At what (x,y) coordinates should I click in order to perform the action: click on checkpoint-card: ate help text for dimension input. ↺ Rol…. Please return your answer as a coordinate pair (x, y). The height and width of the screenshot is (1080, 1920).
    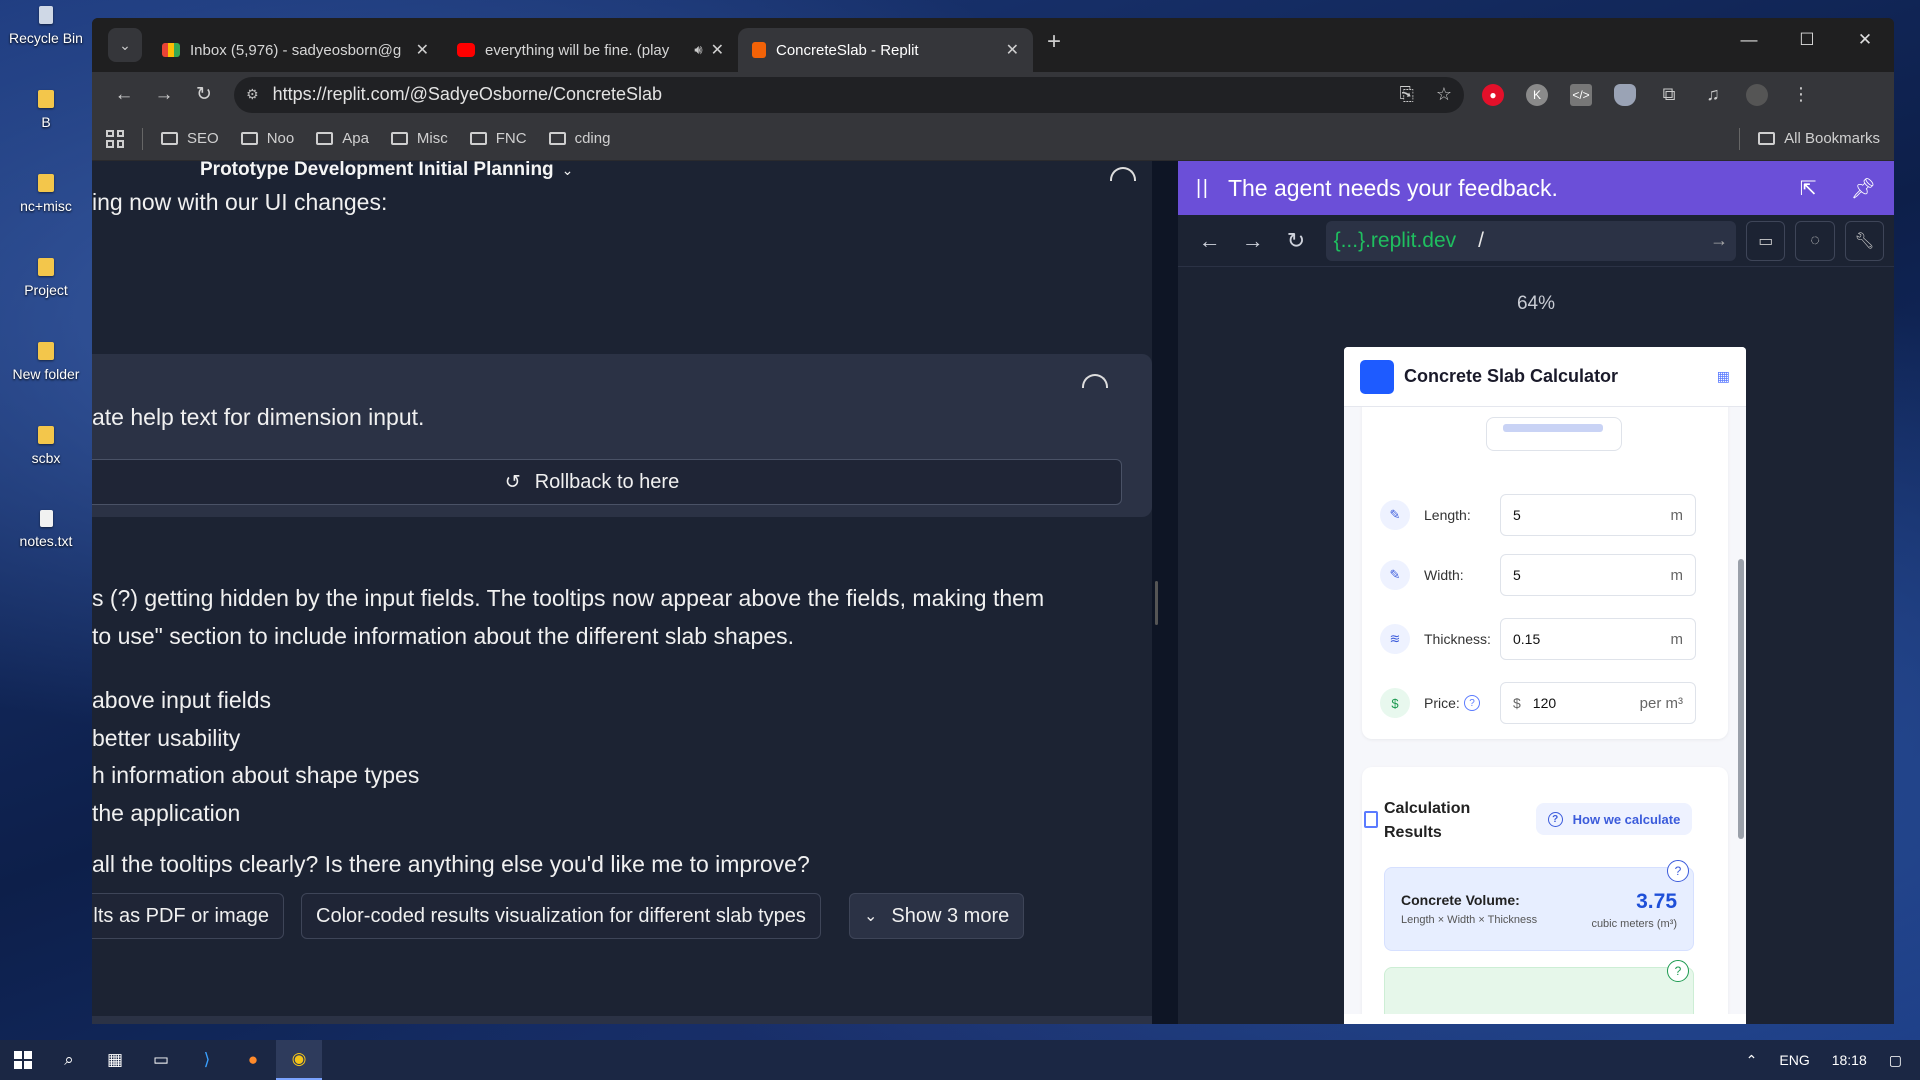
    Looking at the image, I should click on (622, 435).